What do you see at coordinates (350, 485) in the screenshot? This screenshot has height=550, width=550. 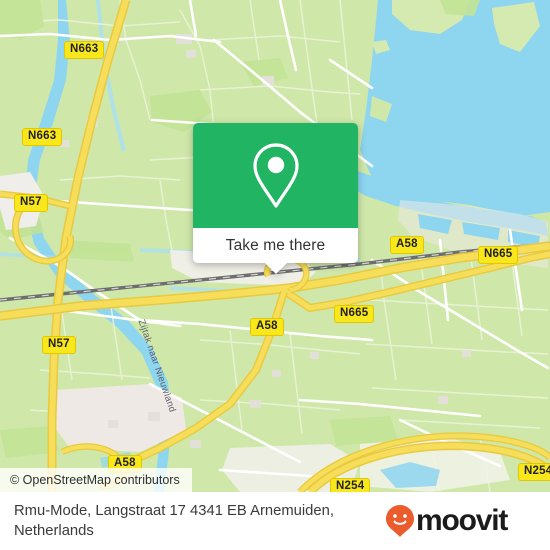 I see `road-shield-n254-south: N254` at bounding box center [350, 485].